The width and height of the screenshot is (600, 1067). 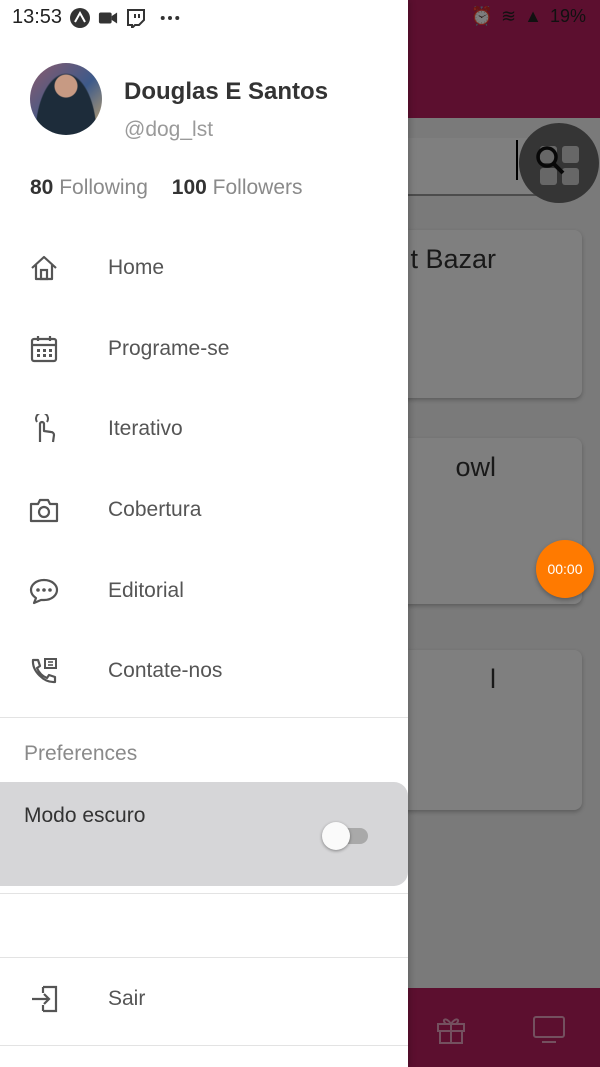 I want to click on phone-icon, so click(x=44, y=671).